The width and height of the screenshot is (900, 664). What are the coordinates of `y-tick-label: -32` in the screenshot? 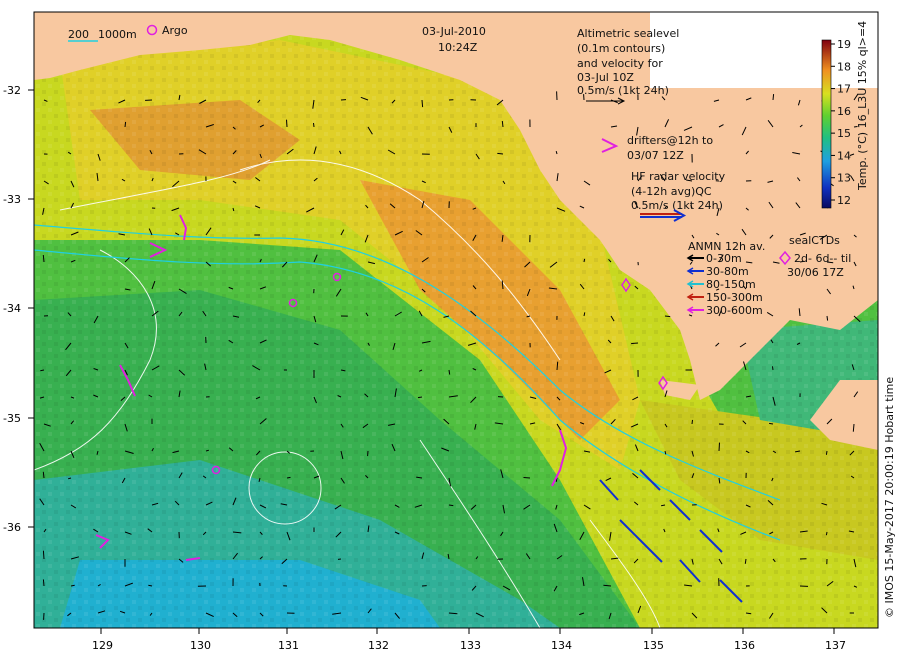 It's located at (12, 90).